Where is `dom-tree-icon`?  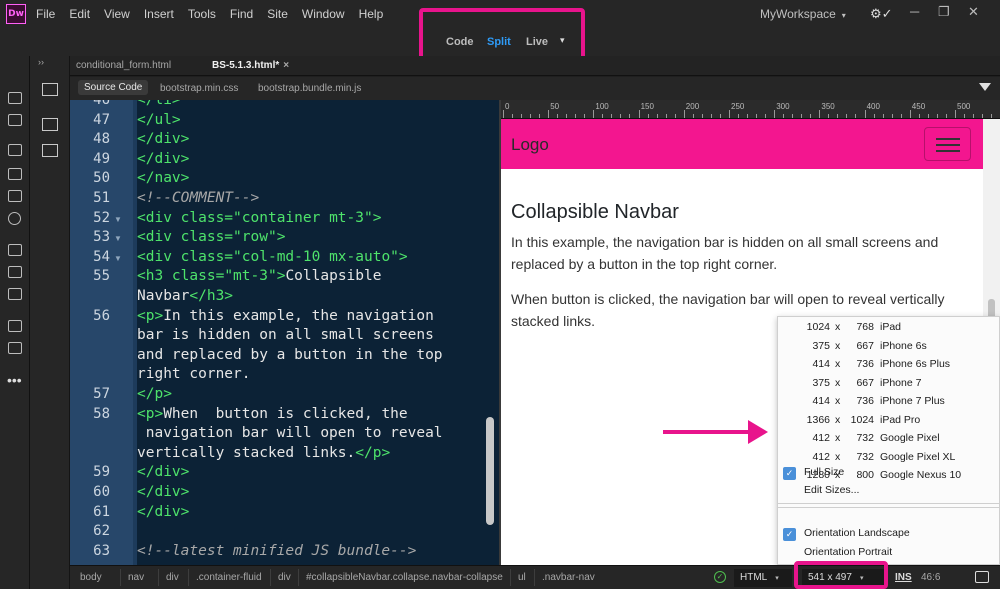
dom-tree-icon is located at coordinates (50, 124).